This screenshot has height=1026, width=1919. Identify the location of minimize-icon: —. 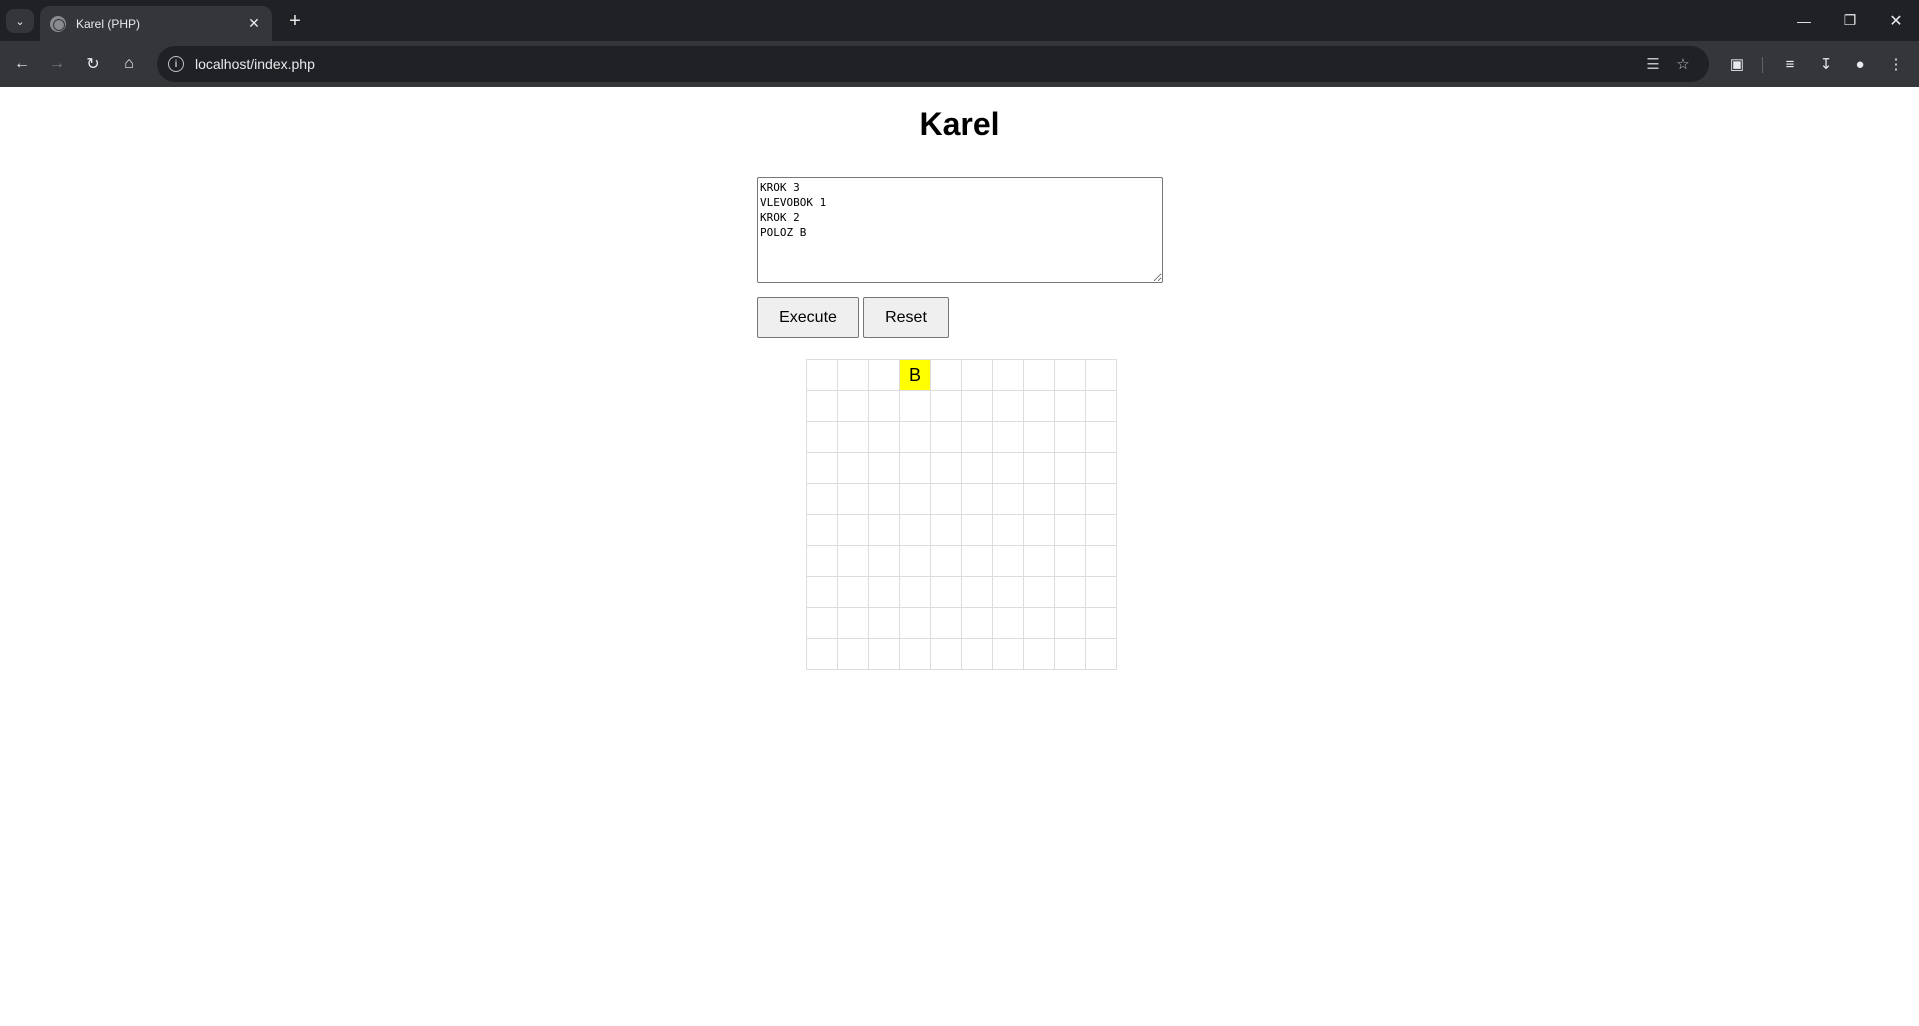
(1804, 20).